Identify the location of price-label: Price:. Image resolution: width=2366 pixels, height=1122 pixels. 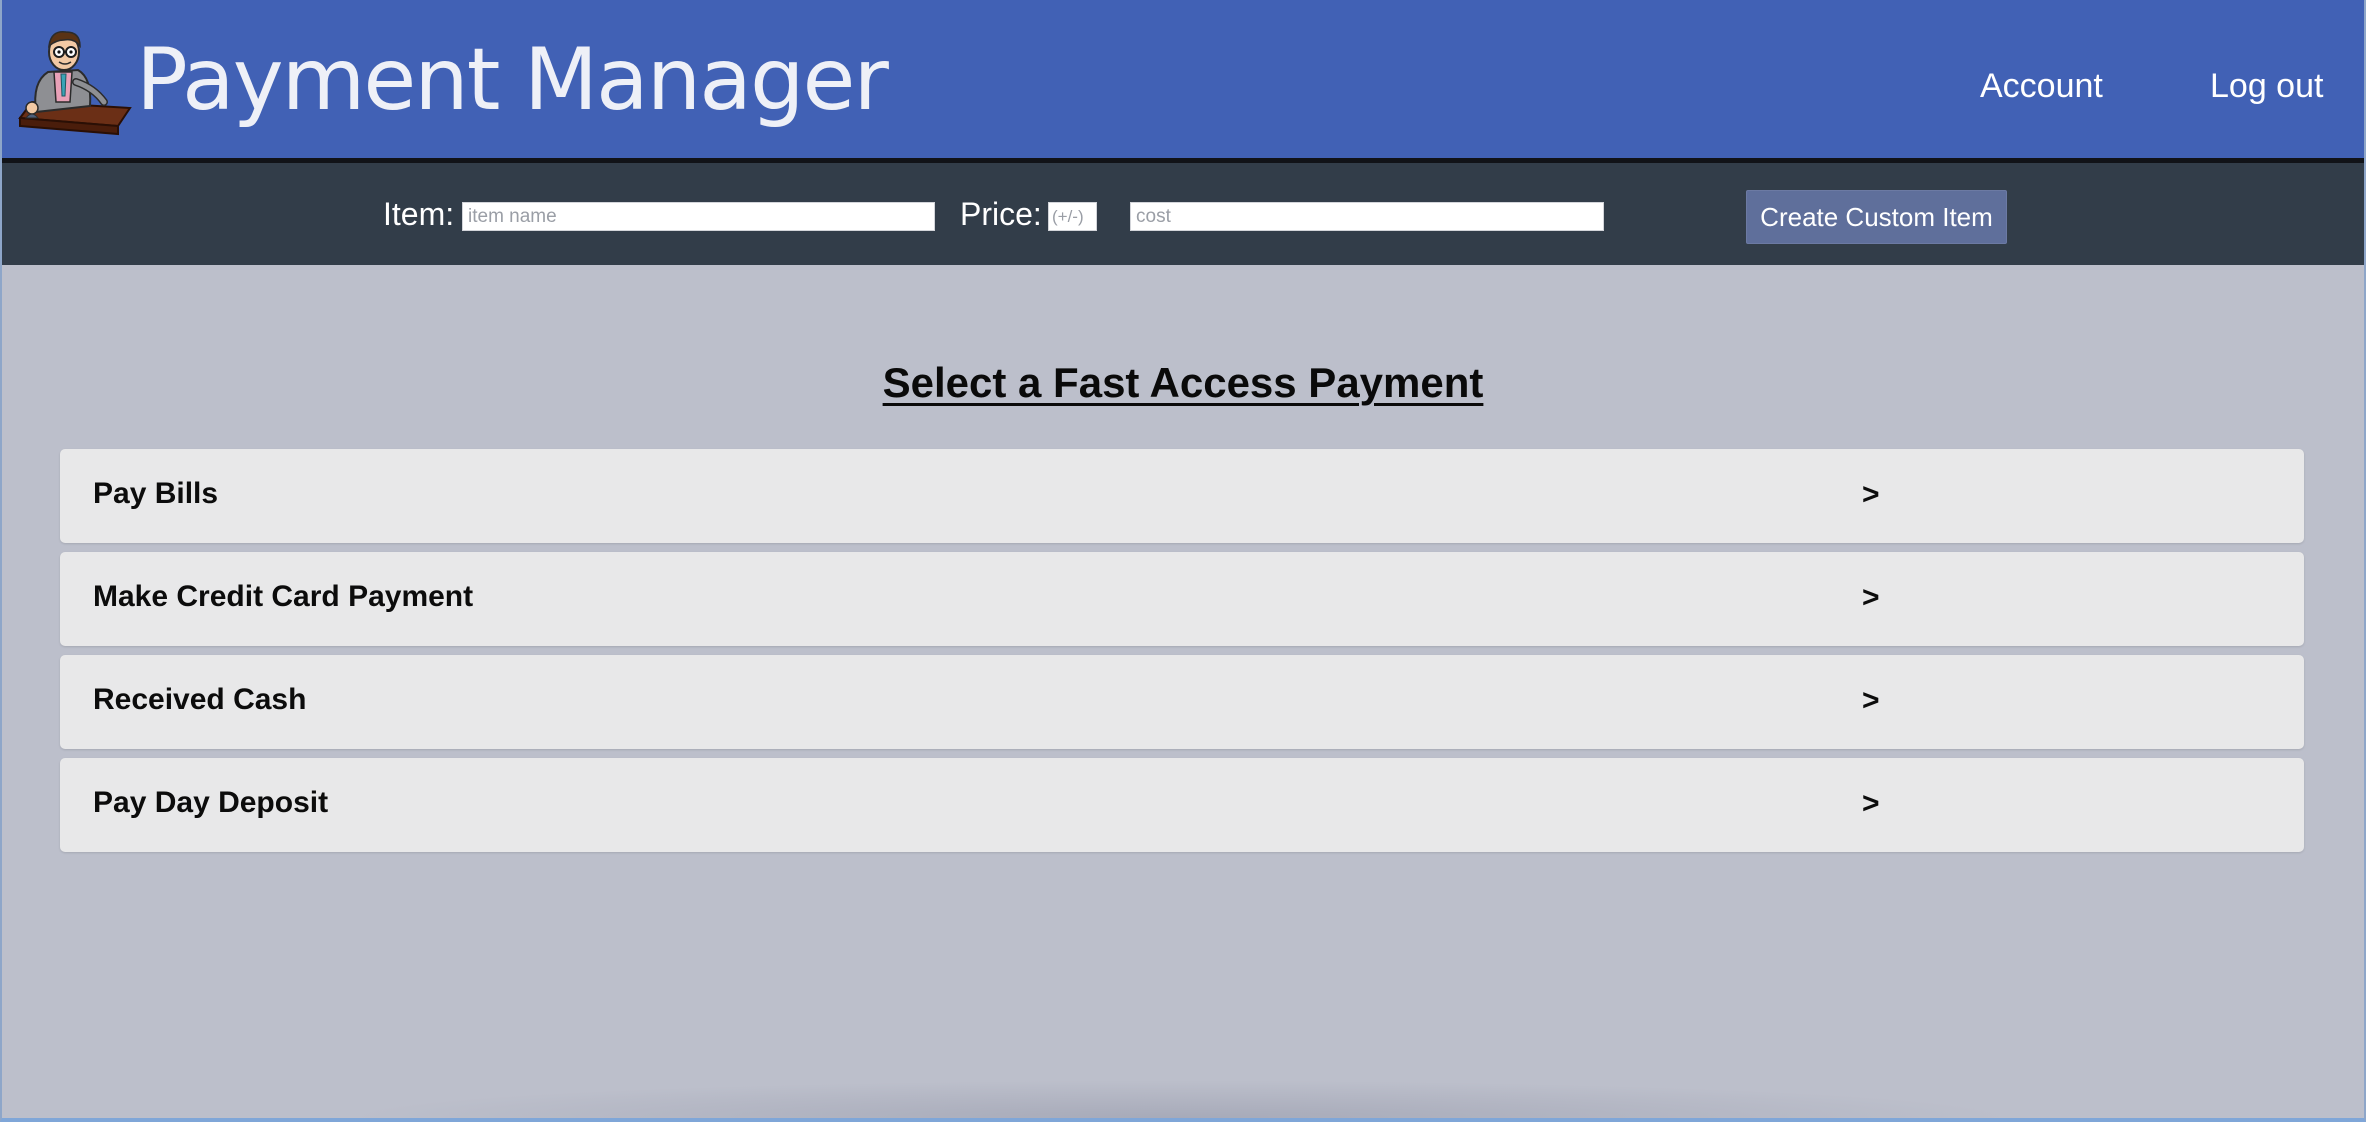
(1001, 214).